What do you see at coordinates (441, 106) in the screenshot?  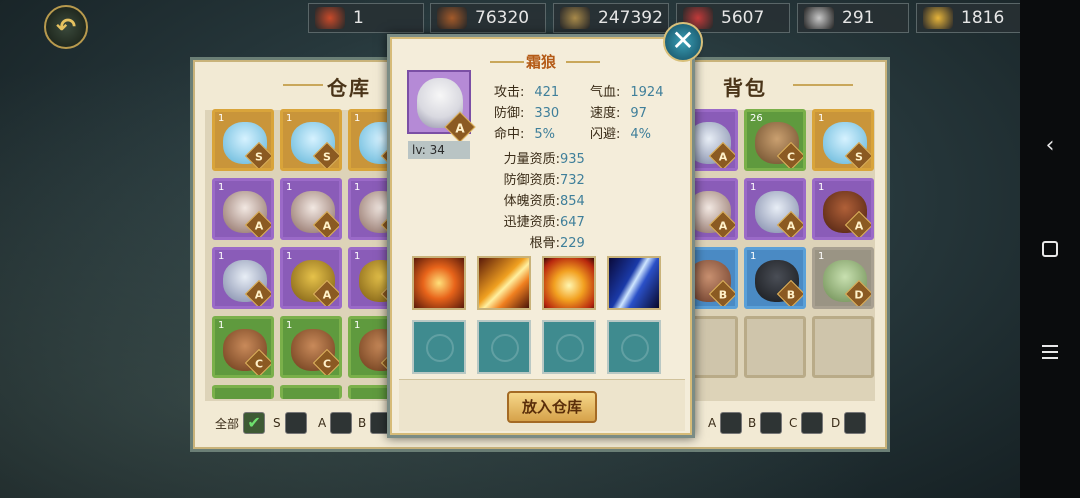 I see `pet-portrait: A` at bounding box center [441, 106].